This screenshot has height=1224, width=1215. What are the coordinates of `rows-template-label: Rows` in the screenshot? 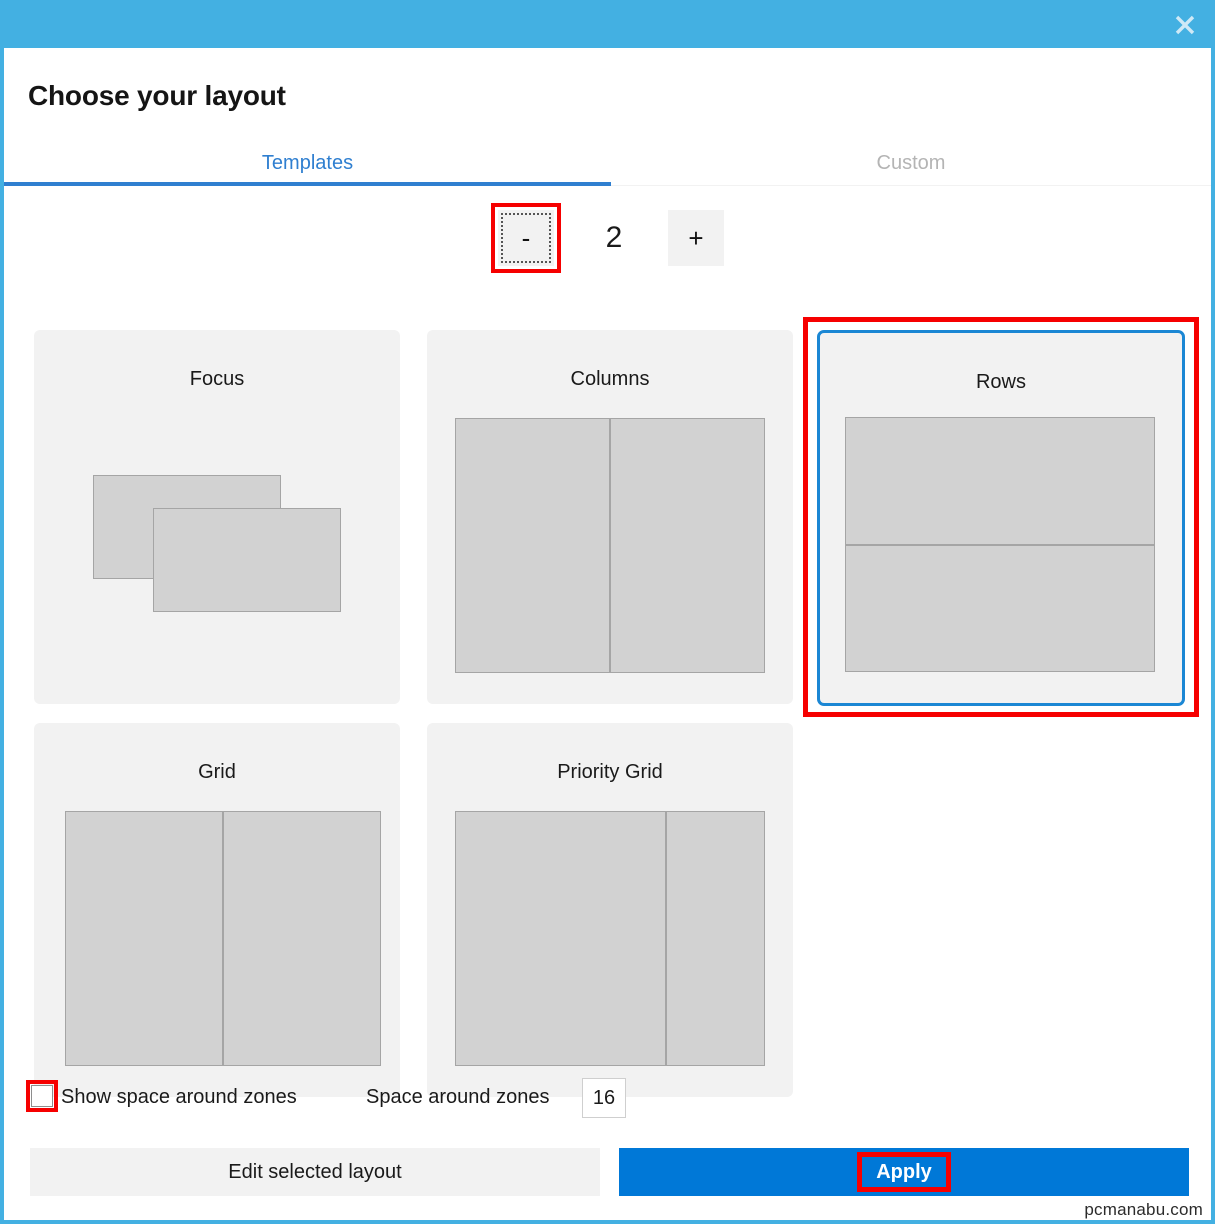 It's located at (1000, 382).